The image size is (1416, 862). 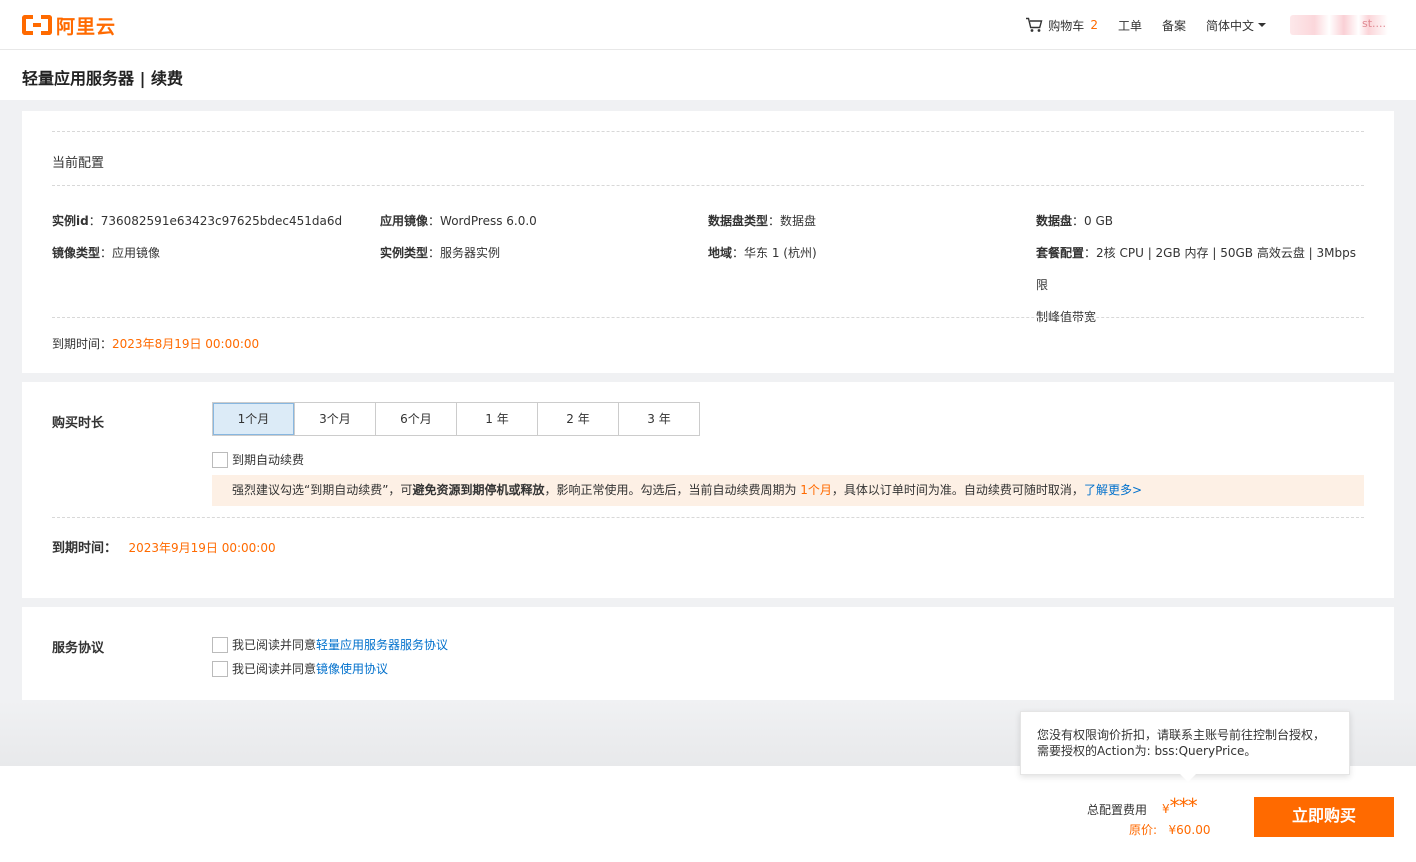 I want to click on aliyun-logo: 阿里云, so click(x=69, y=25).